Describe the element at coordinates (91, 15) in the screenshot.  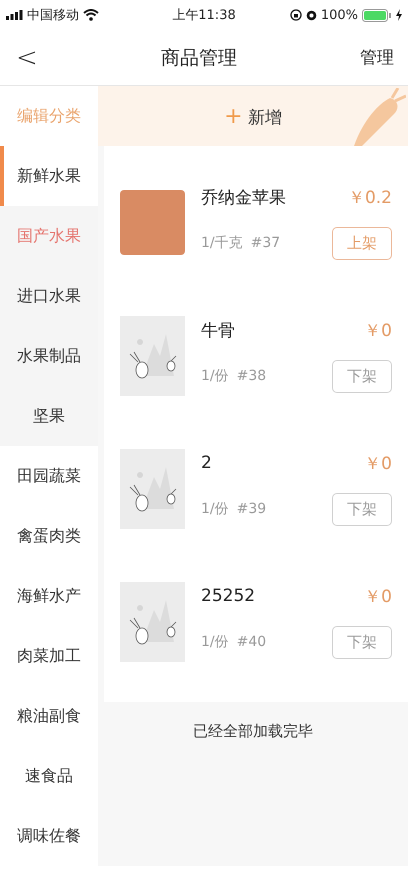
I see `wifi-icon` at that location.